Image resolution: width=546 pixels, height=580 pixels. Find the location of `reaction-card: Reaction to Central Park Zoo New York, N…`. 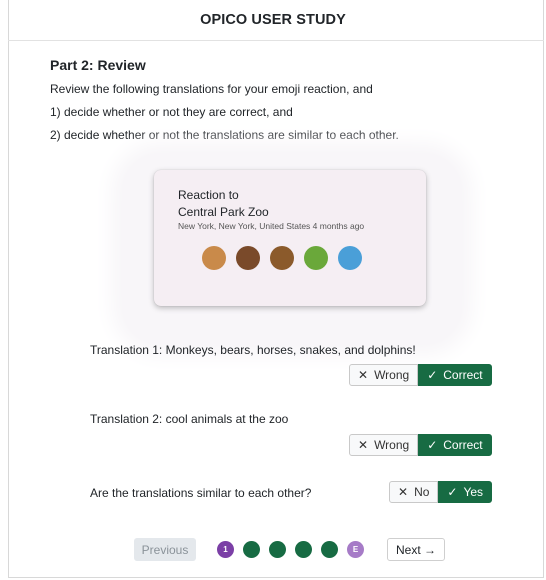

reaction-card: Reaction to Central Park Zoo New York, N… is located at coordinates (290, 238).